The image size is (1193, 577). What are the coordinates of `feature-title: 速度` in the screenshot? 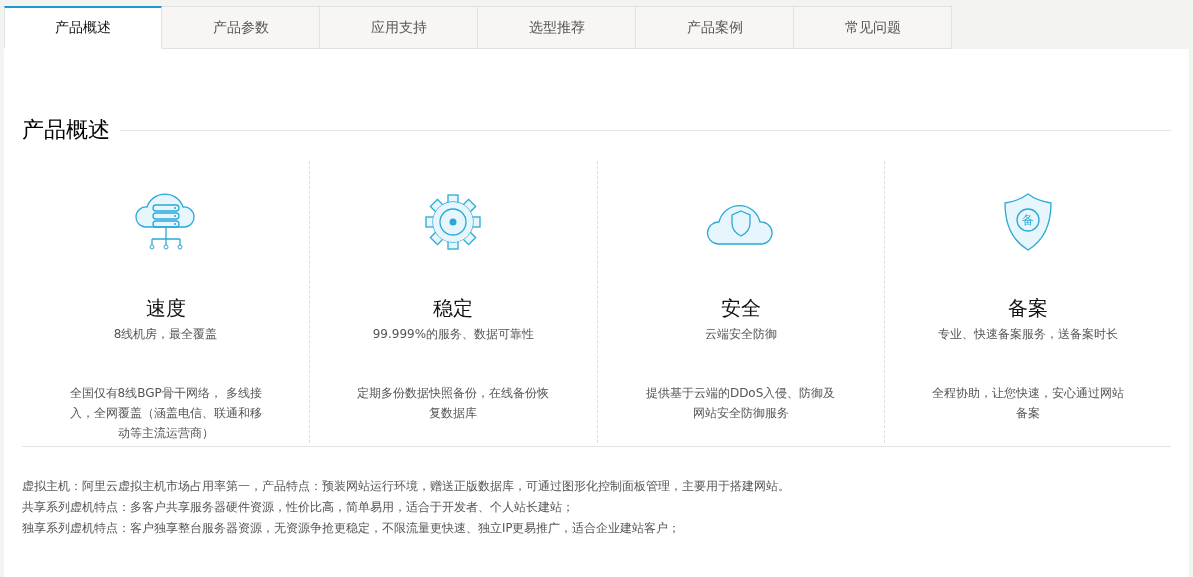 It's located at (165, 308).